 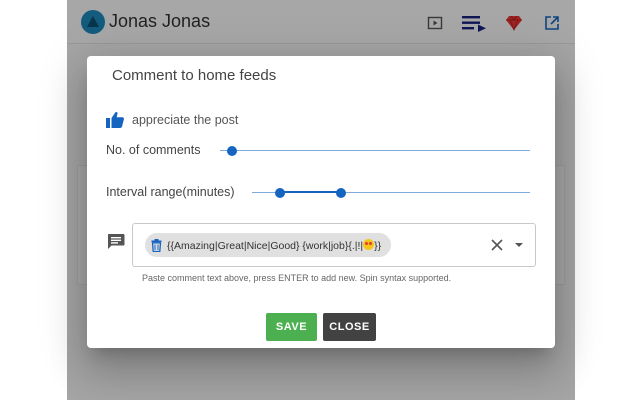 I want to click on interval-slider-max-thumb, so click(x=340, y=193).